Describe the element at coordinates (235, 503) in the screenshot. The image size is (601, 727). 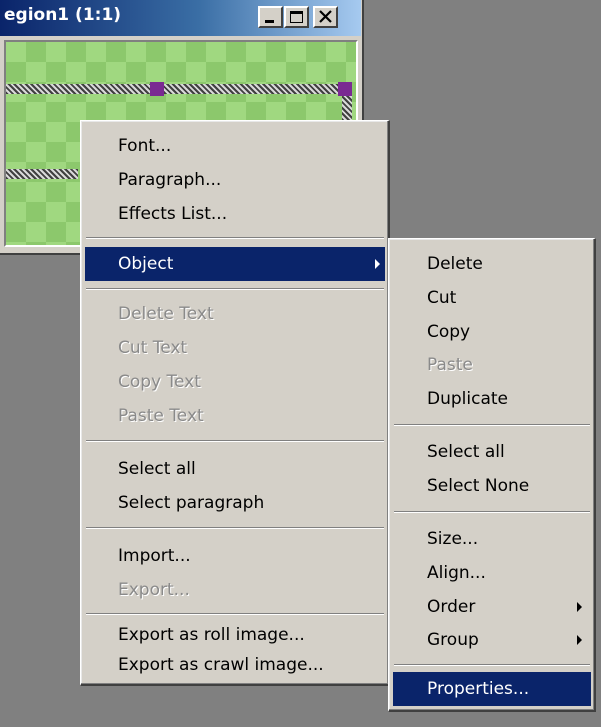
I see `menu-item-select-paragraph: Select paragraph` at that location.